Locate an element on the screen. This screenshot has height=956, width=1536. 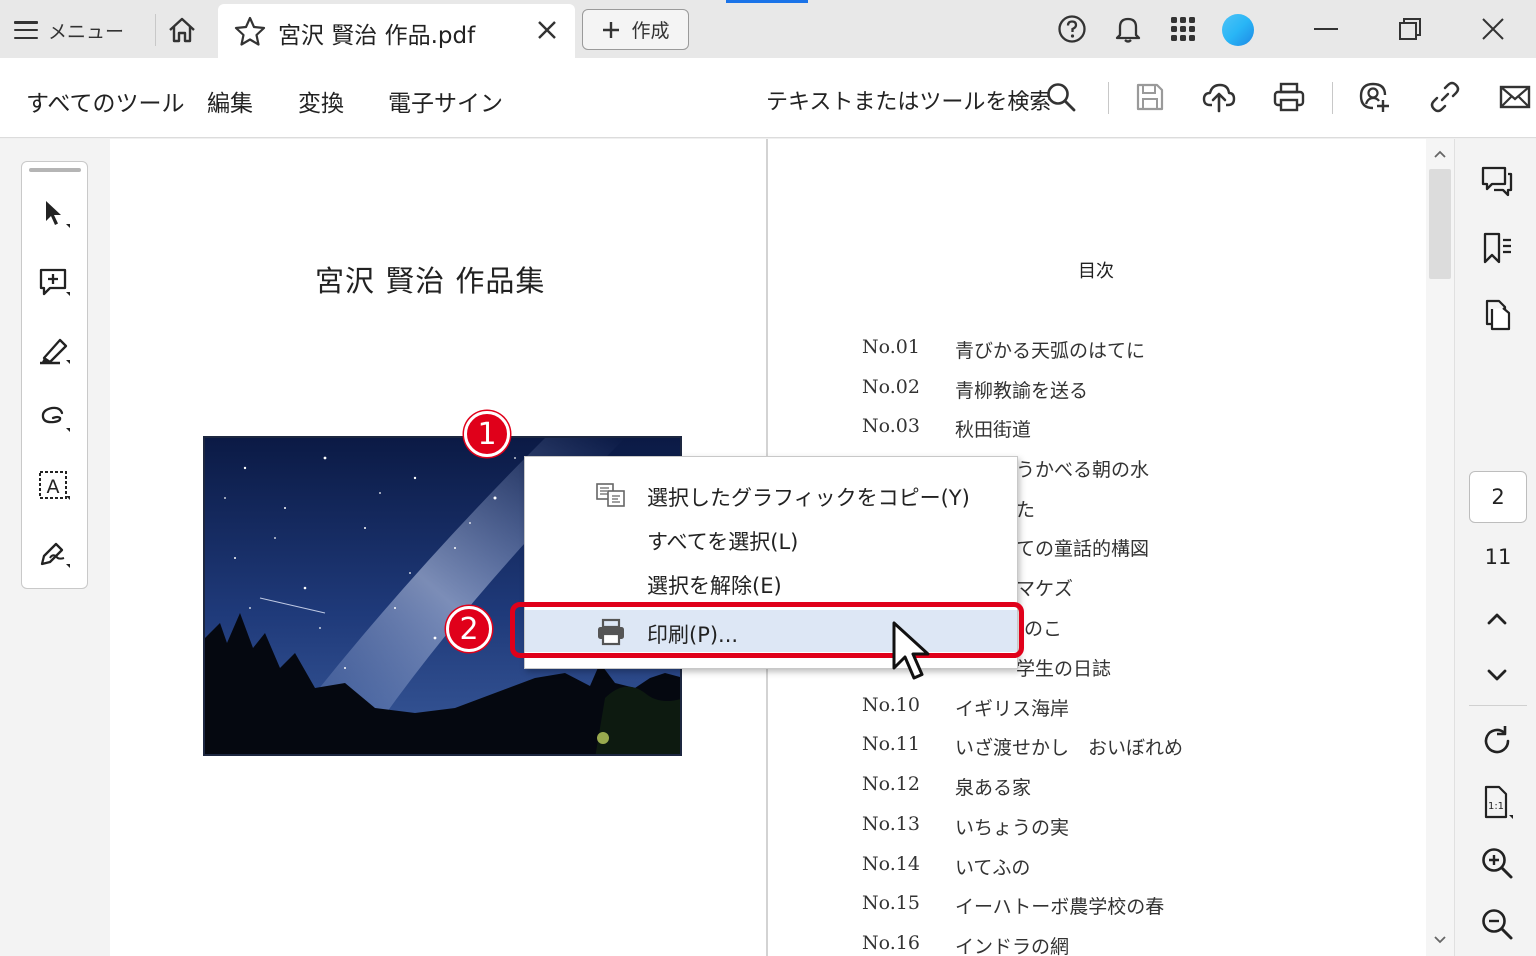
mail-icon is located at coordinates (1515, 97).